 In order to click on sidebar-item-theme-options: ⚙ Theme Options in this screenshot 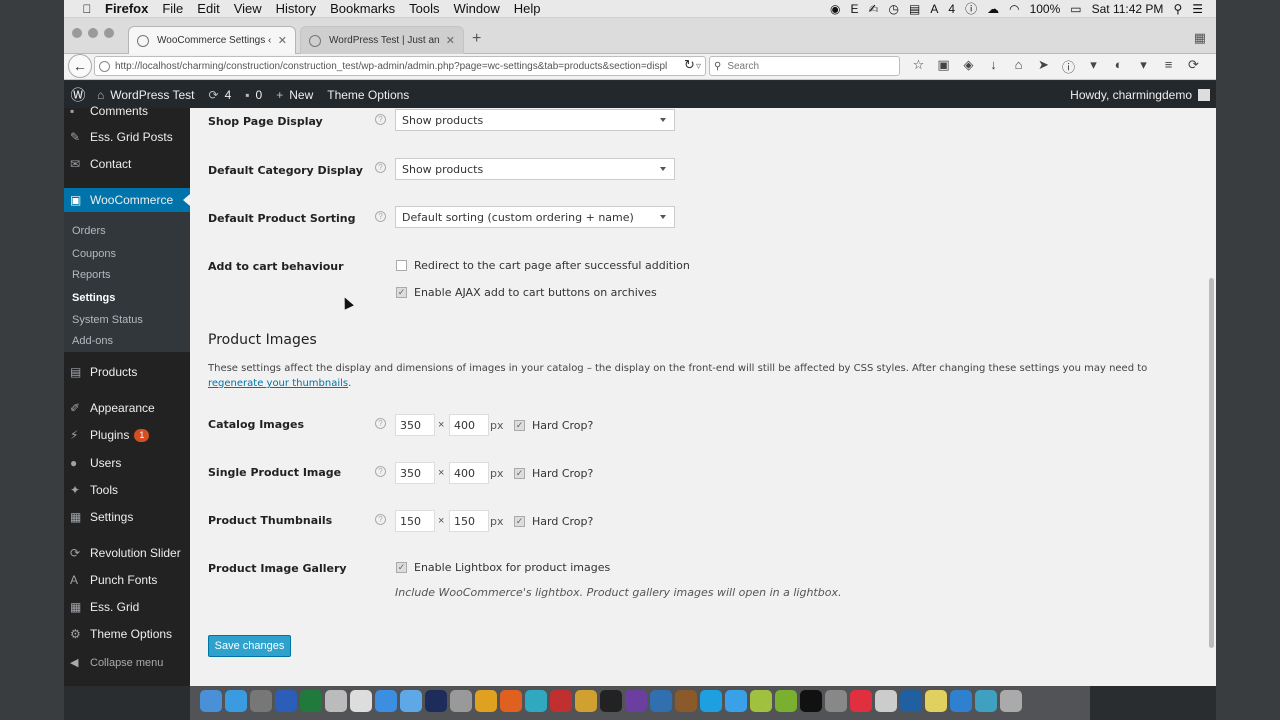, I will do `click(127, 634)`.